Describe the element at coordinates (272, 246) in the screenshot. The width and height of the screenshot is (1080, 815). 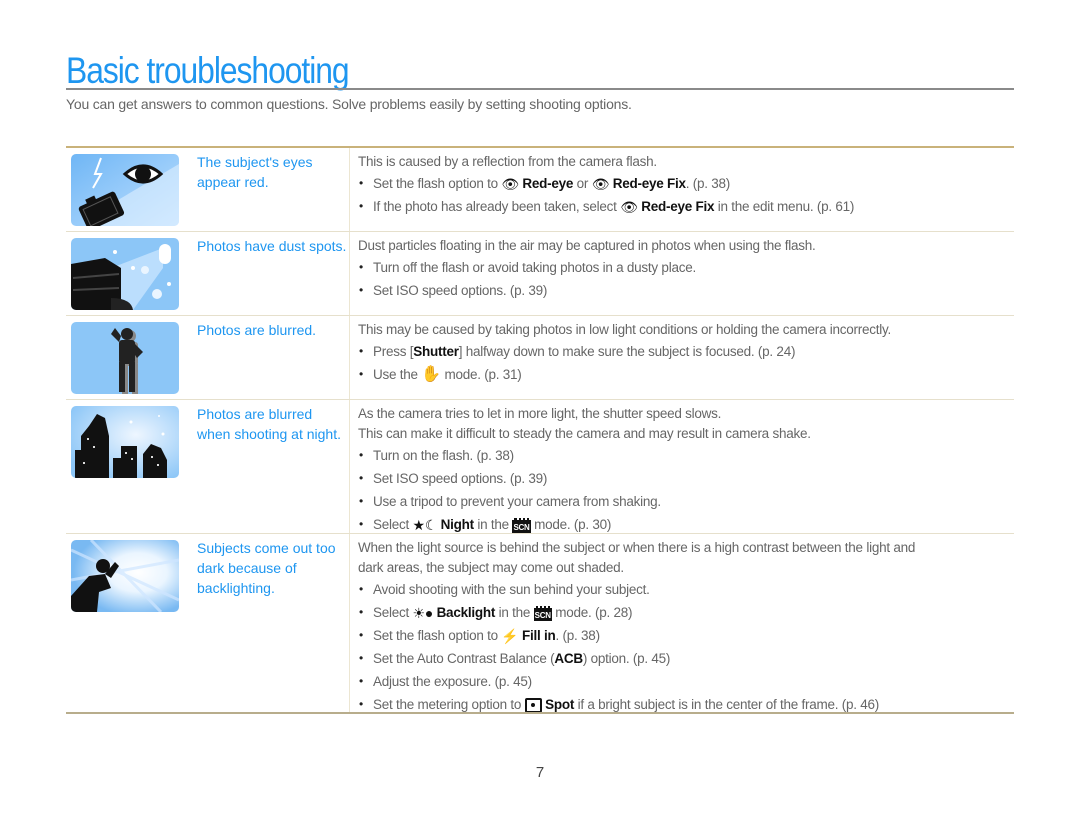
I see `problem-title: Photos have dust spots.` at that location.